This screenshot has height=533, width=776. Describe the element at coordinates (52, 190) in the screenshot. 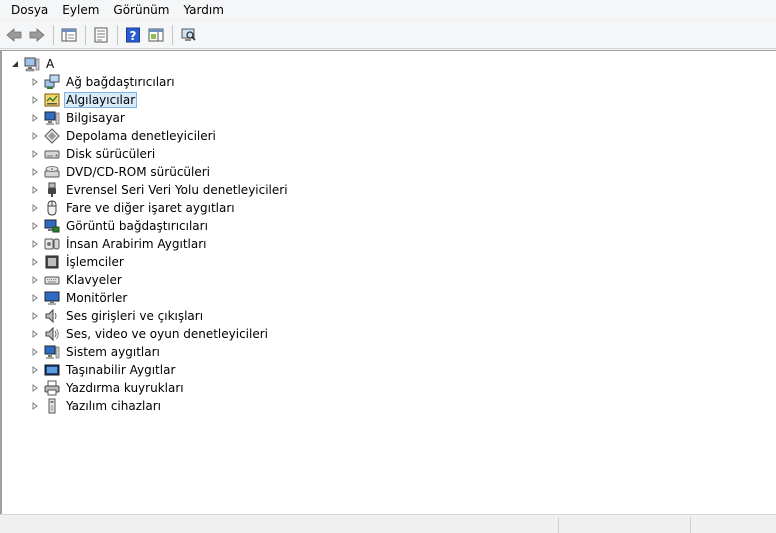

I see `usb-icon` at that location.